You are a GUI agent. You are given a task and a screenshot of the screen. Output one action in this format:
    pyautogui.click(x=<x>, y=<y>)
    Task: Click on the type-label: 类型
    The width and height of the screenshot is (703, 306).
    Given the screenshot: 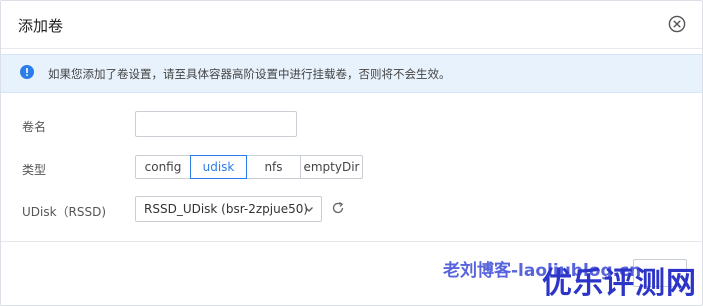 What is the action you would take?
    pyautogui.click(x=34, y=170)
    